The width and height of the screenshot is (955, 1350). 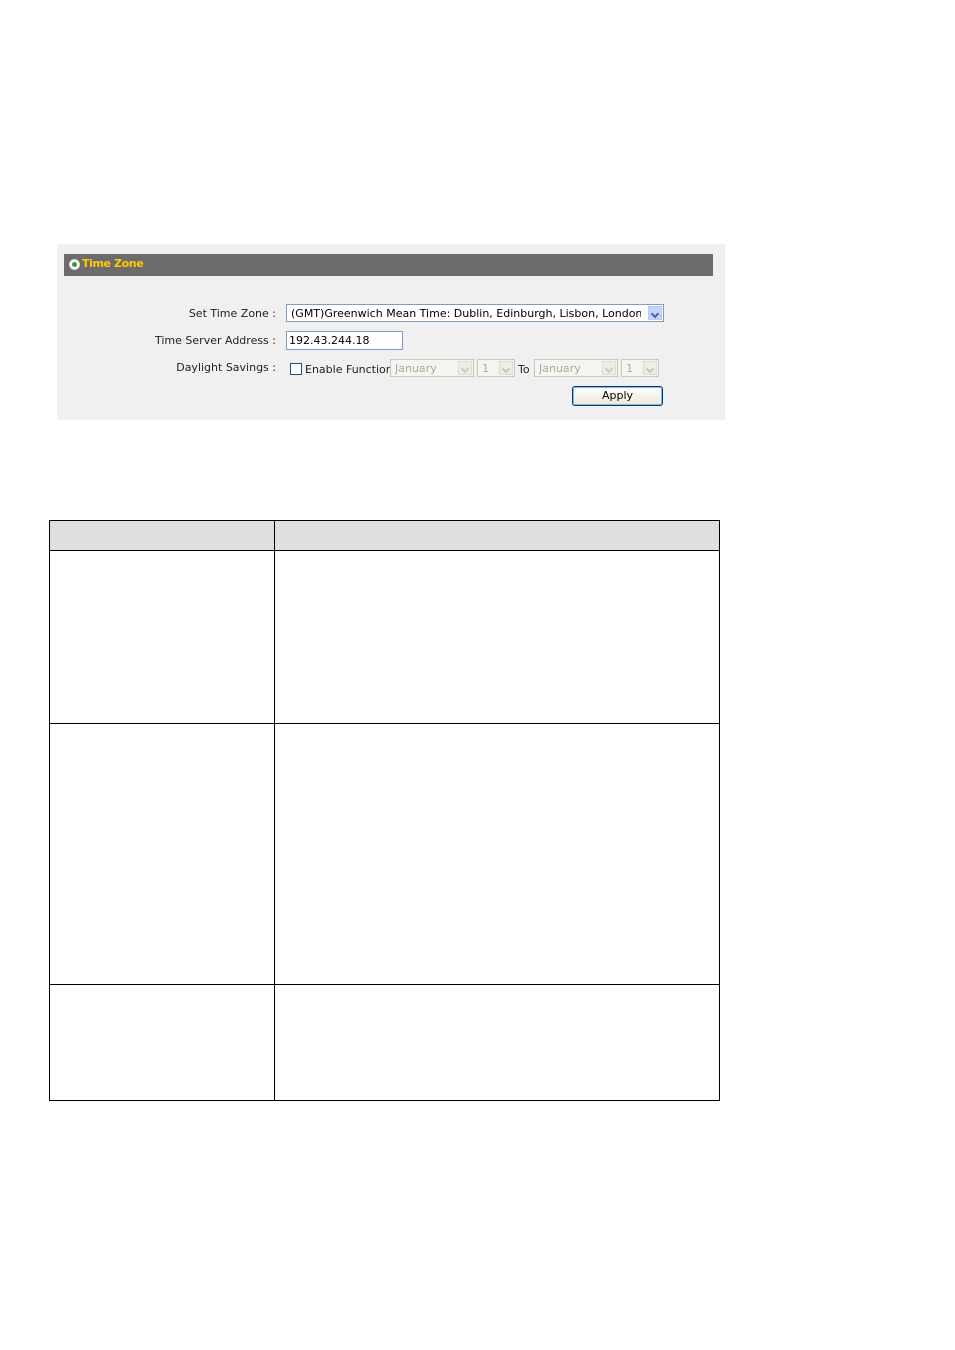 I want to click on end-day-select: 1, so click(x=640, y=368).